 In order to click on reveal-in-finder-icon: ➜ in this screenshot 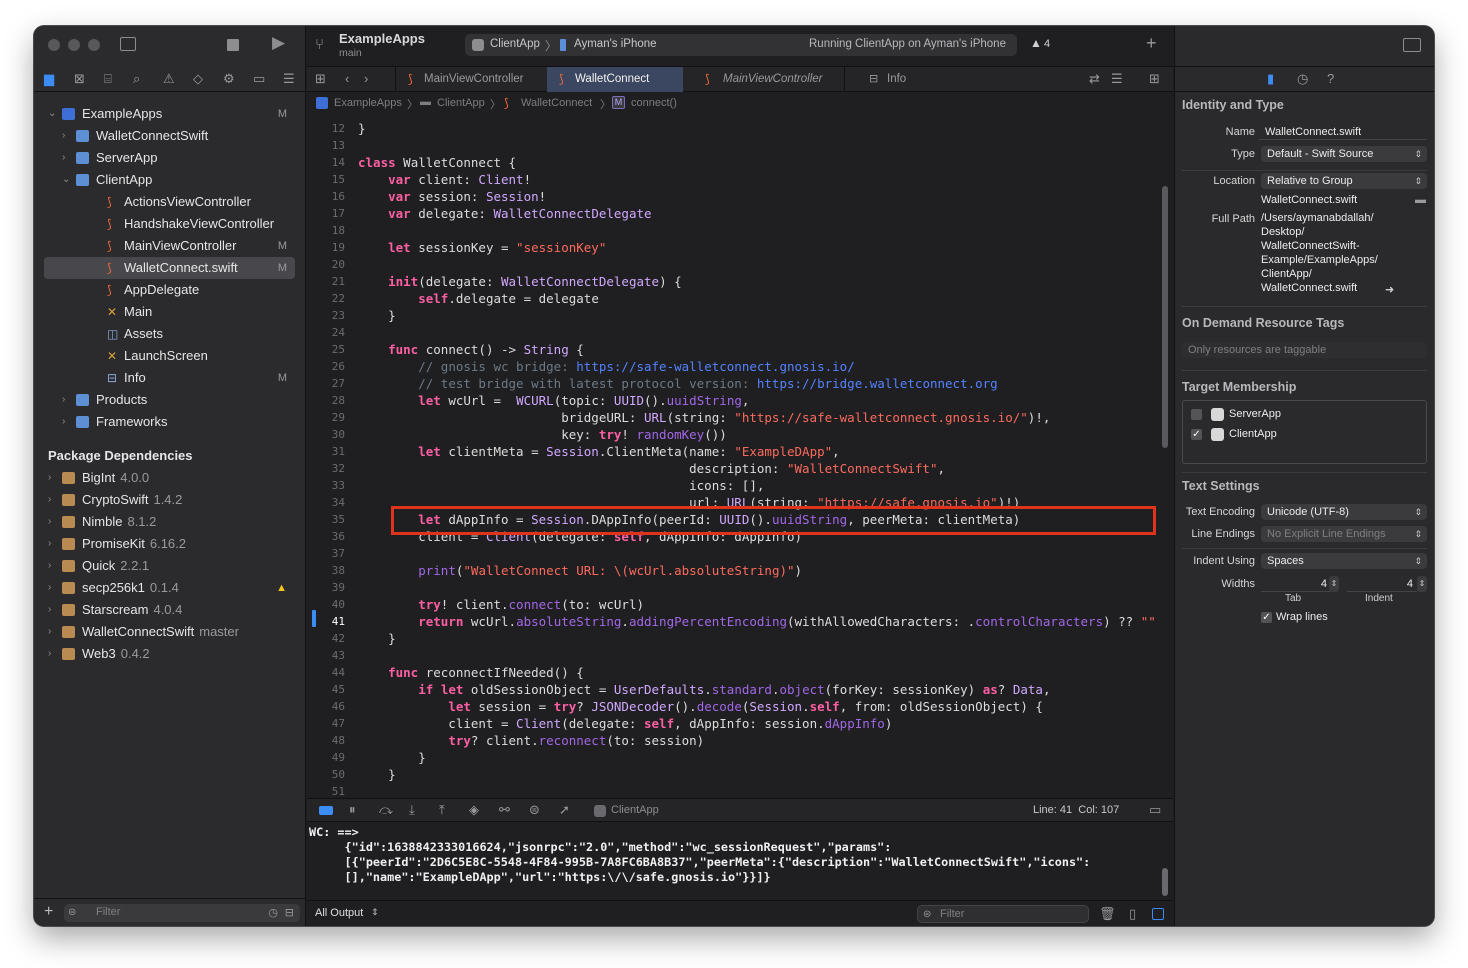, I will do `click(1389, 290)`.